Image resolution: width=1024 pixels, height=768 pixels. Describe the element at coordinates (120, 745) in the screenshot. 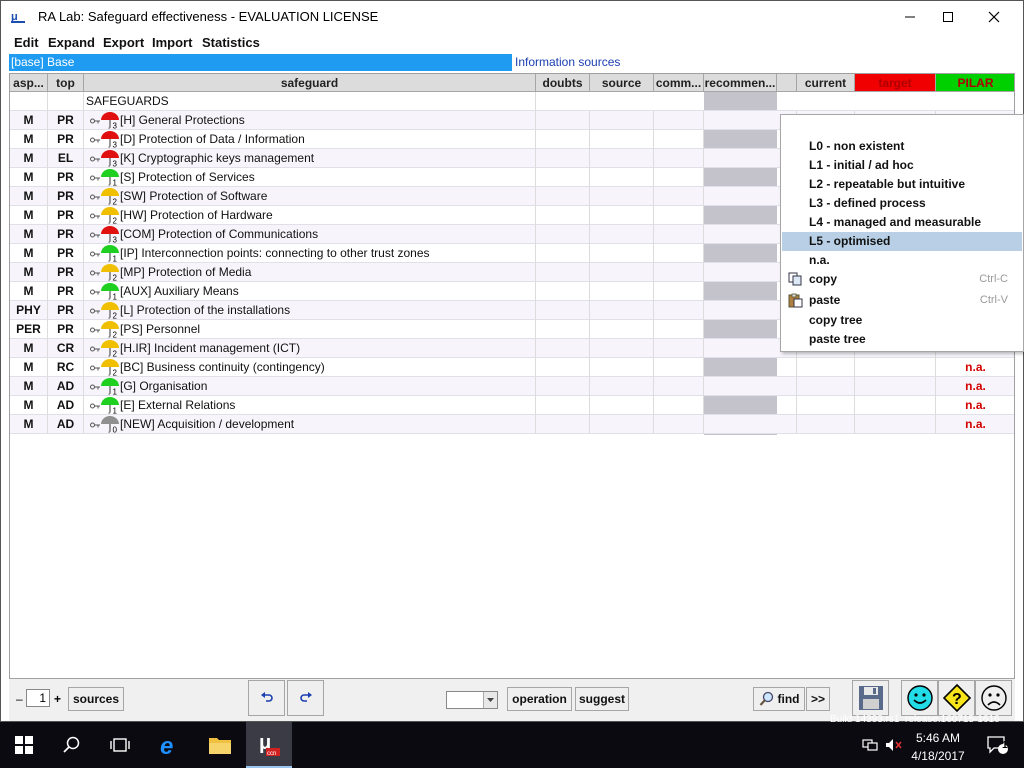

I see `task-view-button` at that location.